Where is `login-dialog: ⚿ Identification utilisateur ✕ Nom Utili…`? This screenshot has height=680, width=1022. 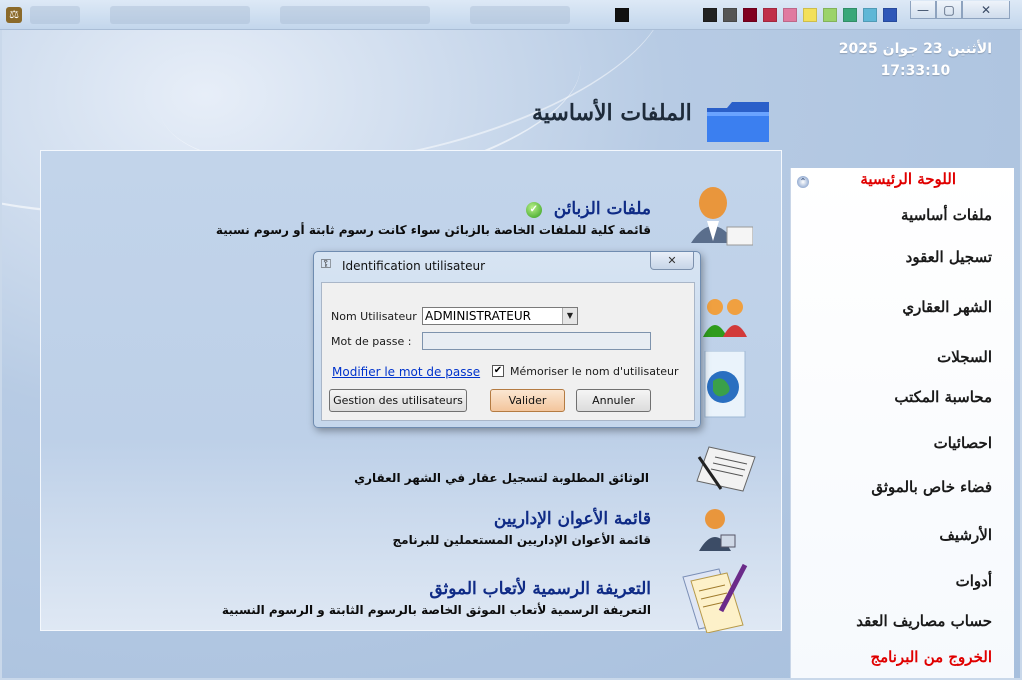
login-dialog: ⚿ Identification utilisateur ✕ Nom Utili… is located at coordinates (507, 339).